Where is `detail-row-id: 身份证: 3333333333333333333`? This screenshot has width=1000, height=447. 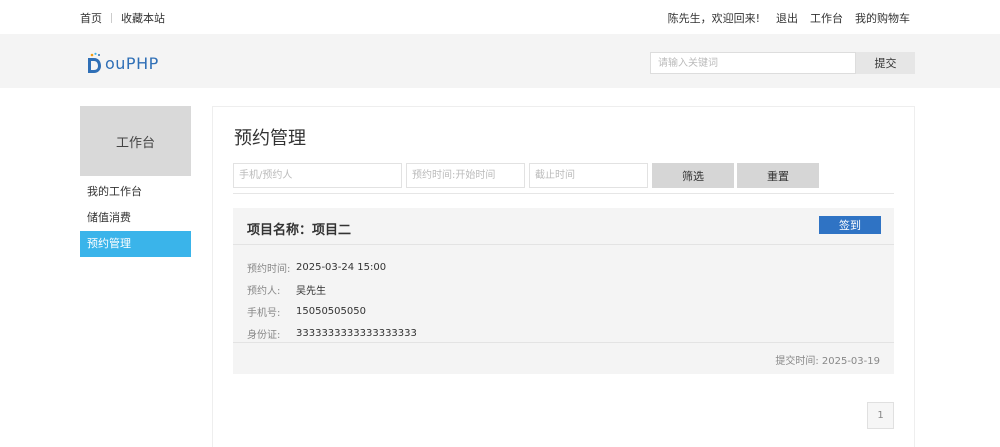
detail-row-id: 身份证: 3333333333333333333 is located at coordinates (332, 333).